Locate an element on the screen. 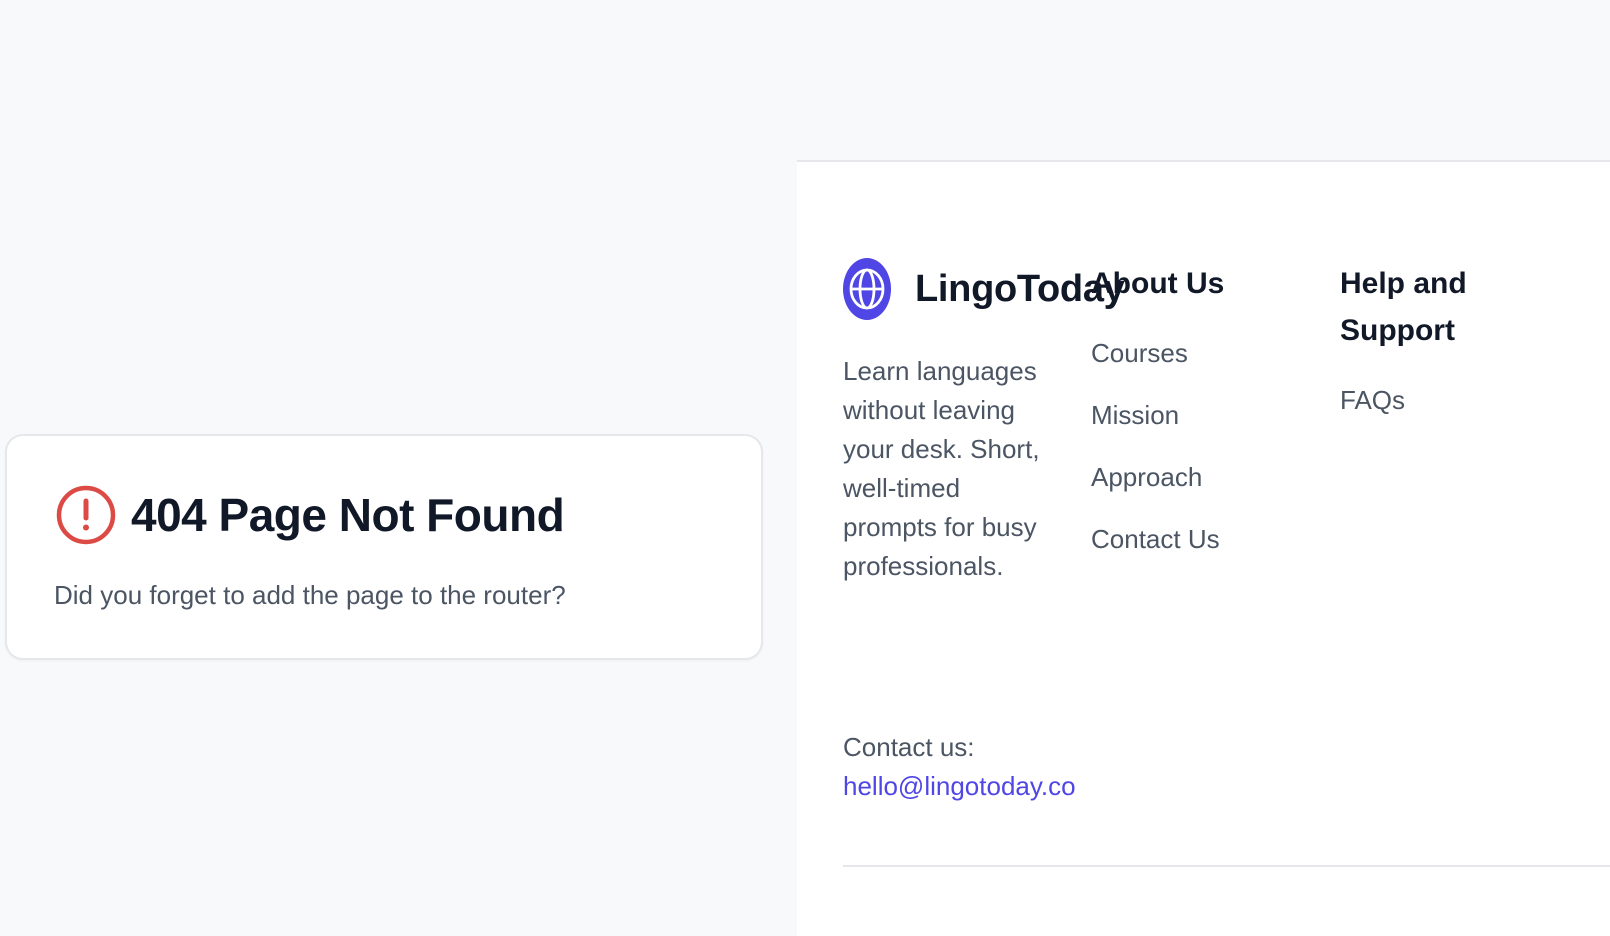  footer-column-heading: Help and Support is located at coordinates (1403, 307).